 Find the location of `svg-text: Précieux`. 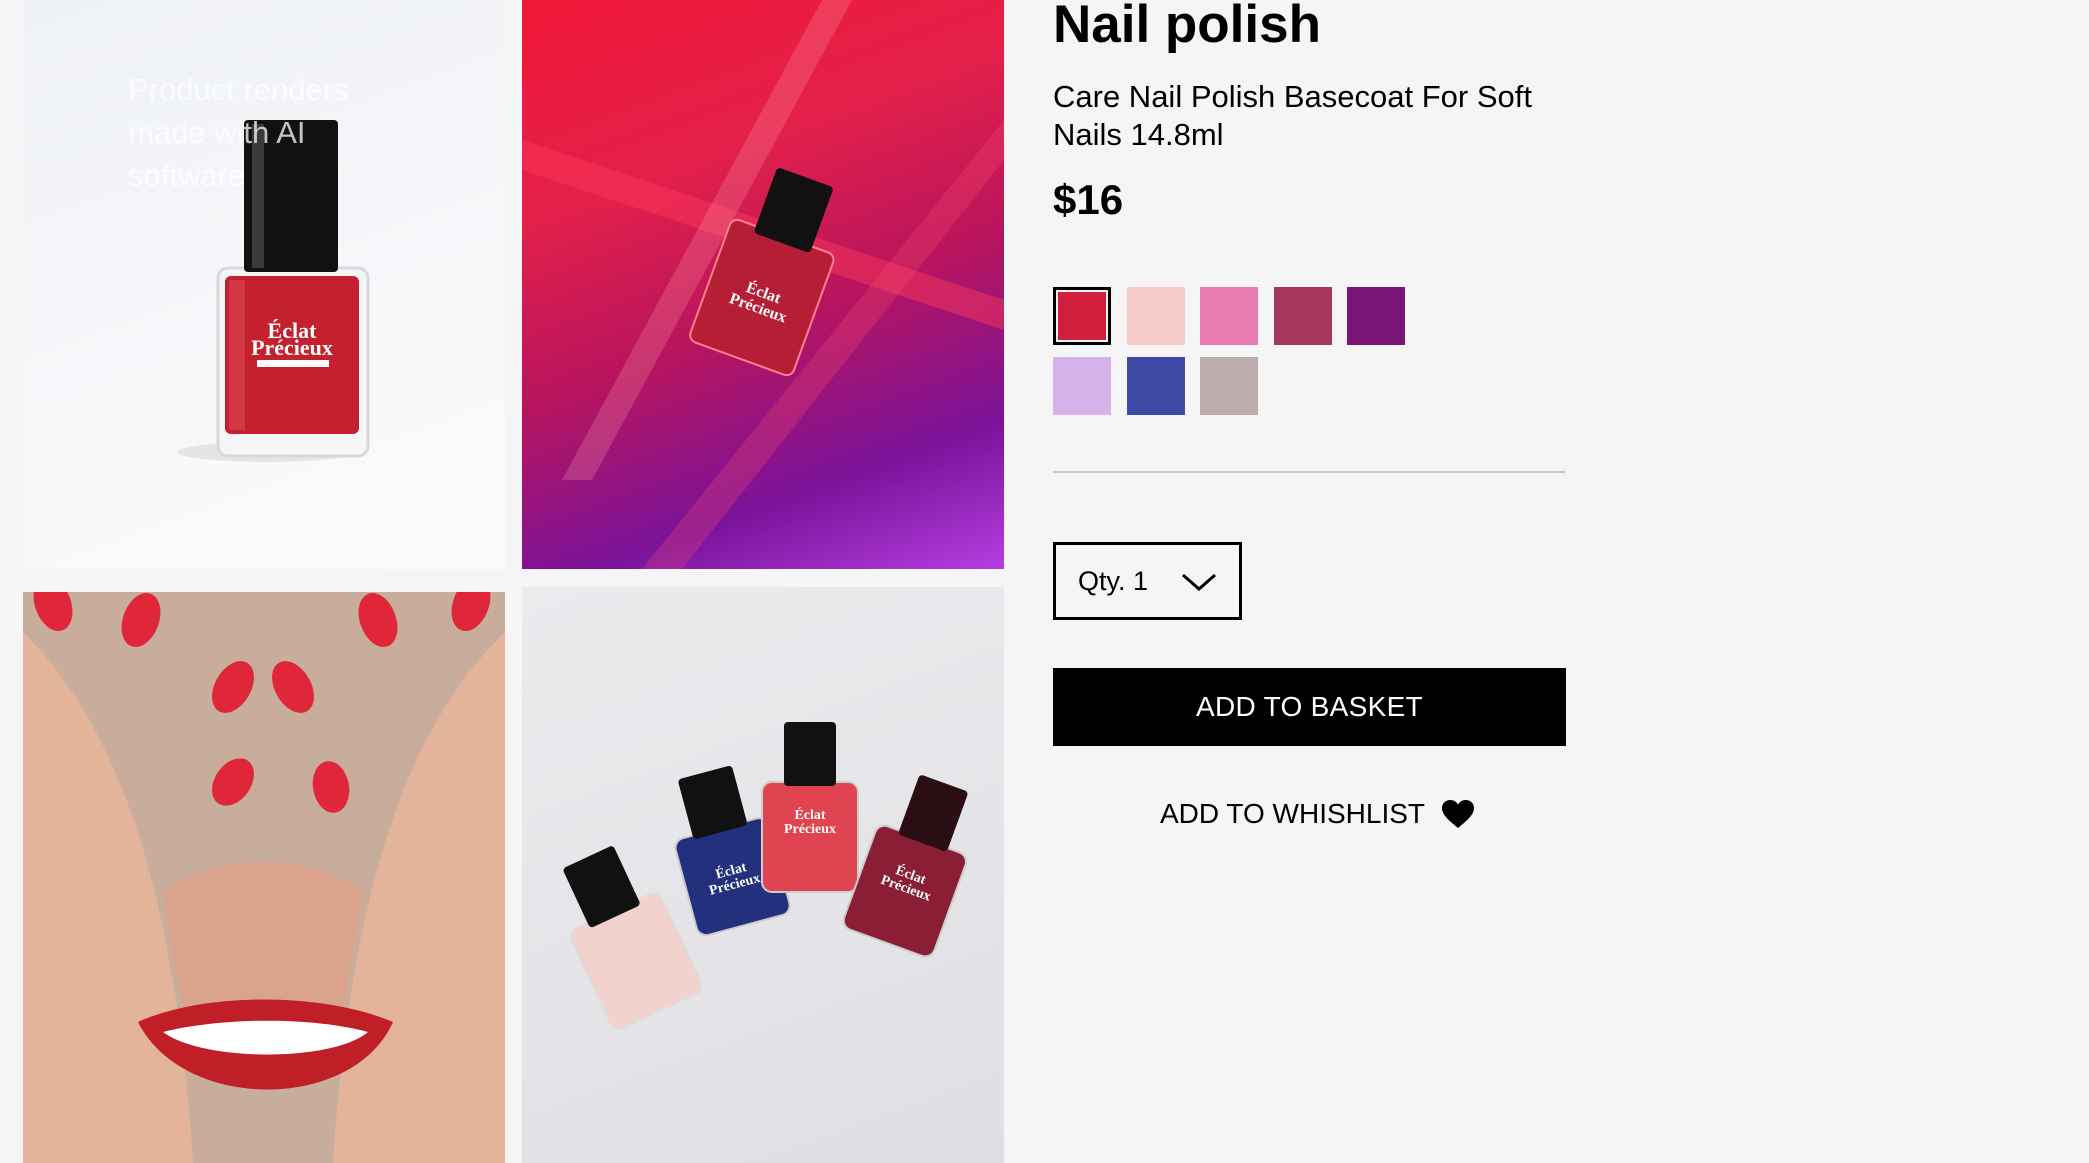

svg-text: Précieux is located at coordinates (810, 829).